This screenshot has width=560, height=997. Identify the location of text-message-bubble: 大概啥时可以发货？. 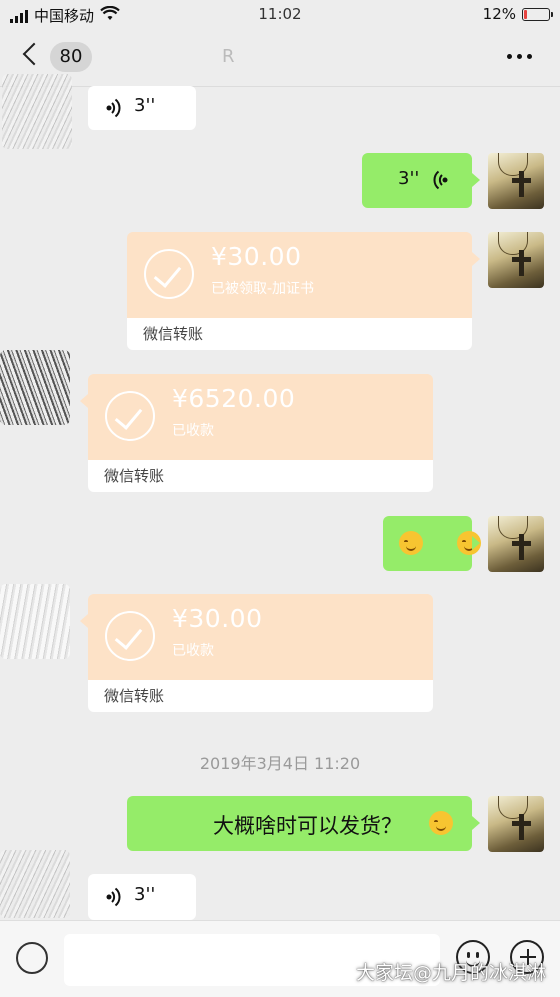
(303, 823).